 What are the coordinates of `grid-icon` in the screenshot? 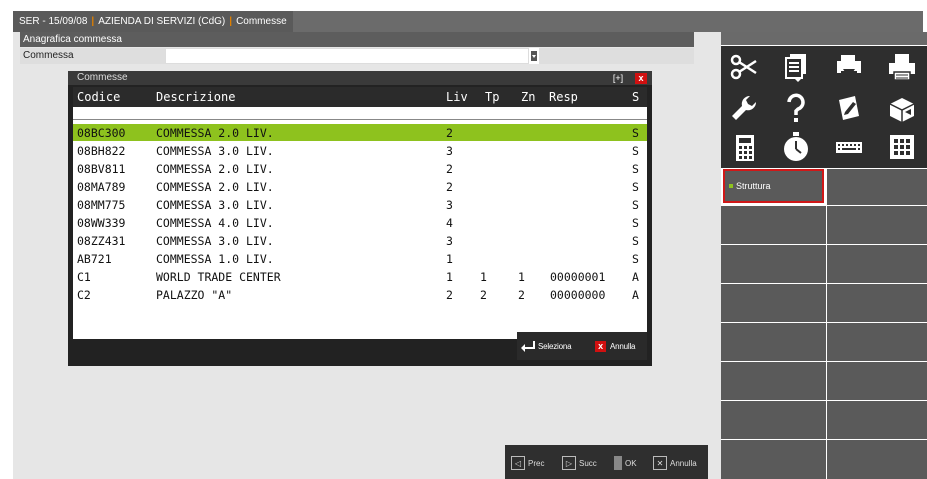 It's located at (902, 147).